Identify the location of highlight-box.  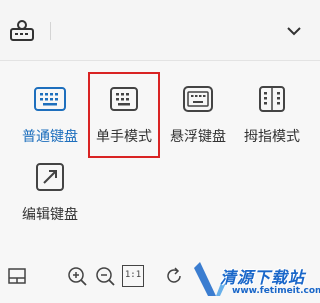
(124, 115).